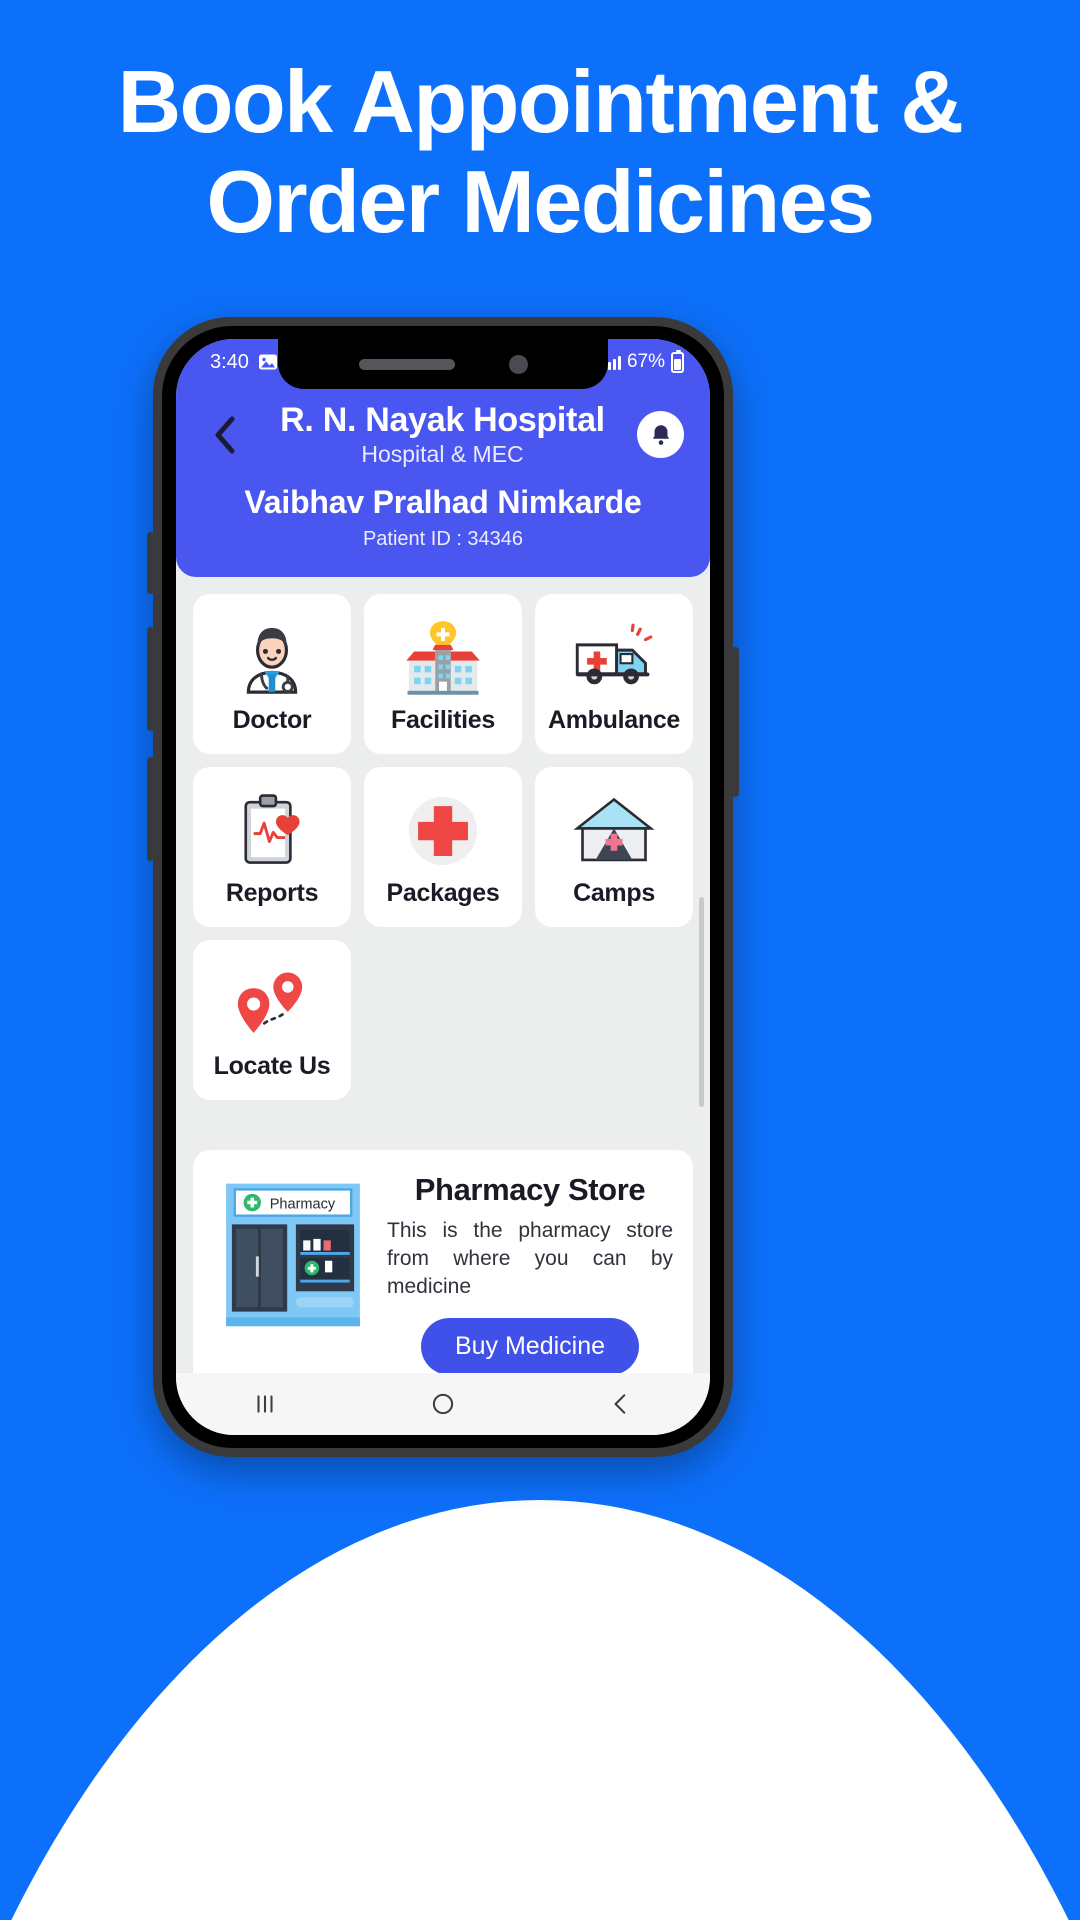  I want to click on image-icon, so click(267, 362).